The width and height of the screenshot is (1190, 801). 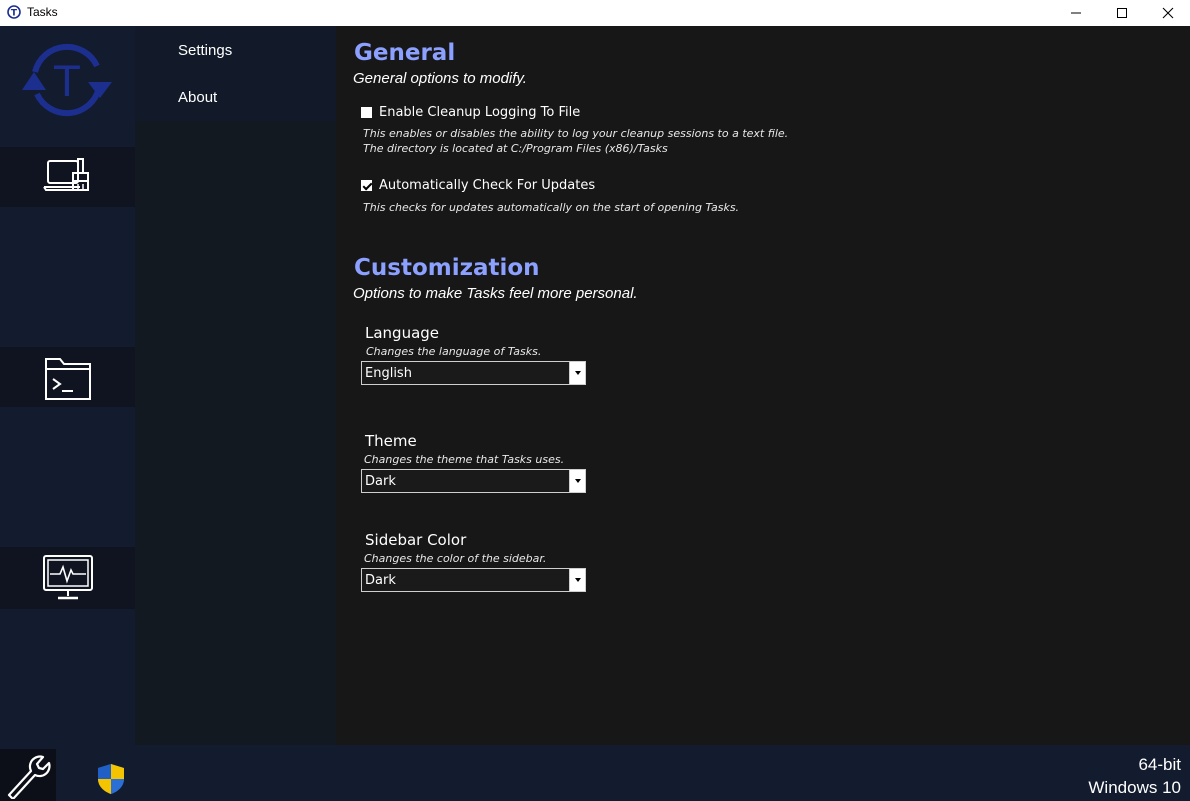 What do you see at coordinates (487, 185) in the screenshot?
I see `auto-update-label: Automatically Check For Updates` at bounding box center [487, 185].